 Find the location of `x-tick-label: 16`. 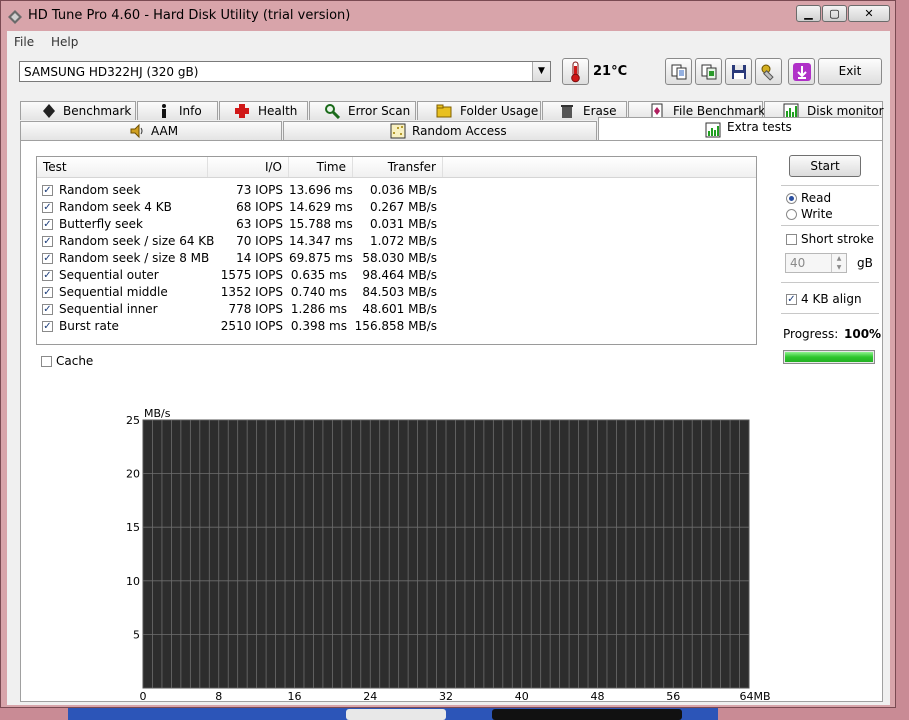

x-tick-label: 16 is located at coordinates (295, 696).